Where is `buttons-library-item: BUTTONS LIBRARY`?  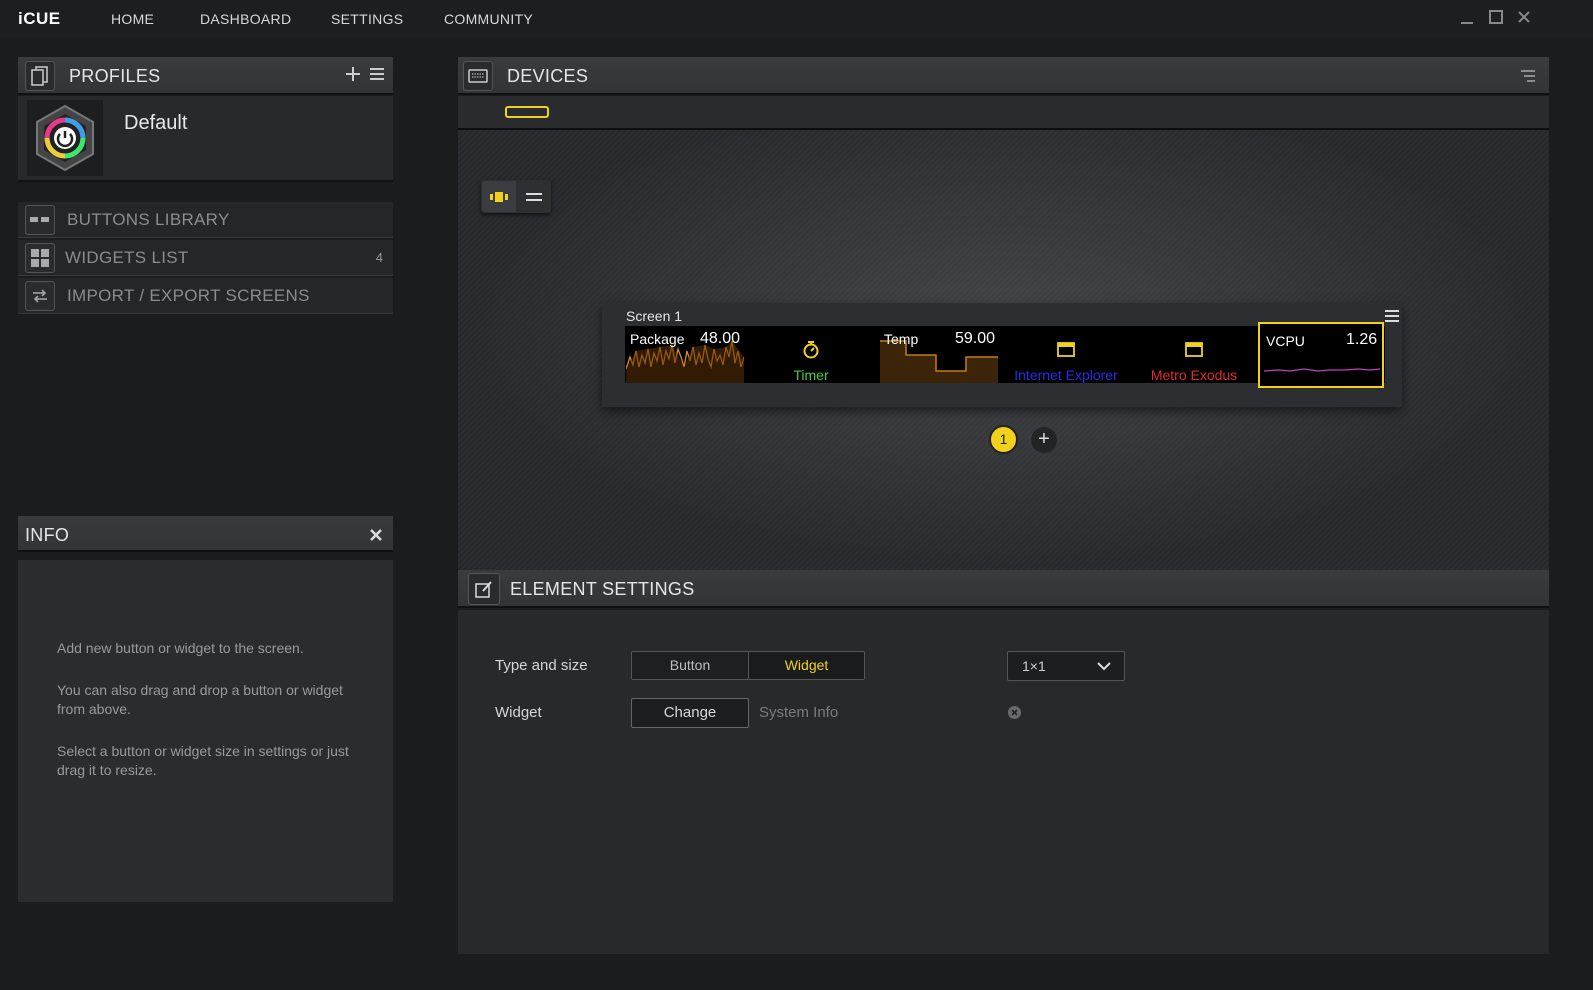 buttons-library-item: BUTTONS LIBRARY is located at coordinates (205, 220).